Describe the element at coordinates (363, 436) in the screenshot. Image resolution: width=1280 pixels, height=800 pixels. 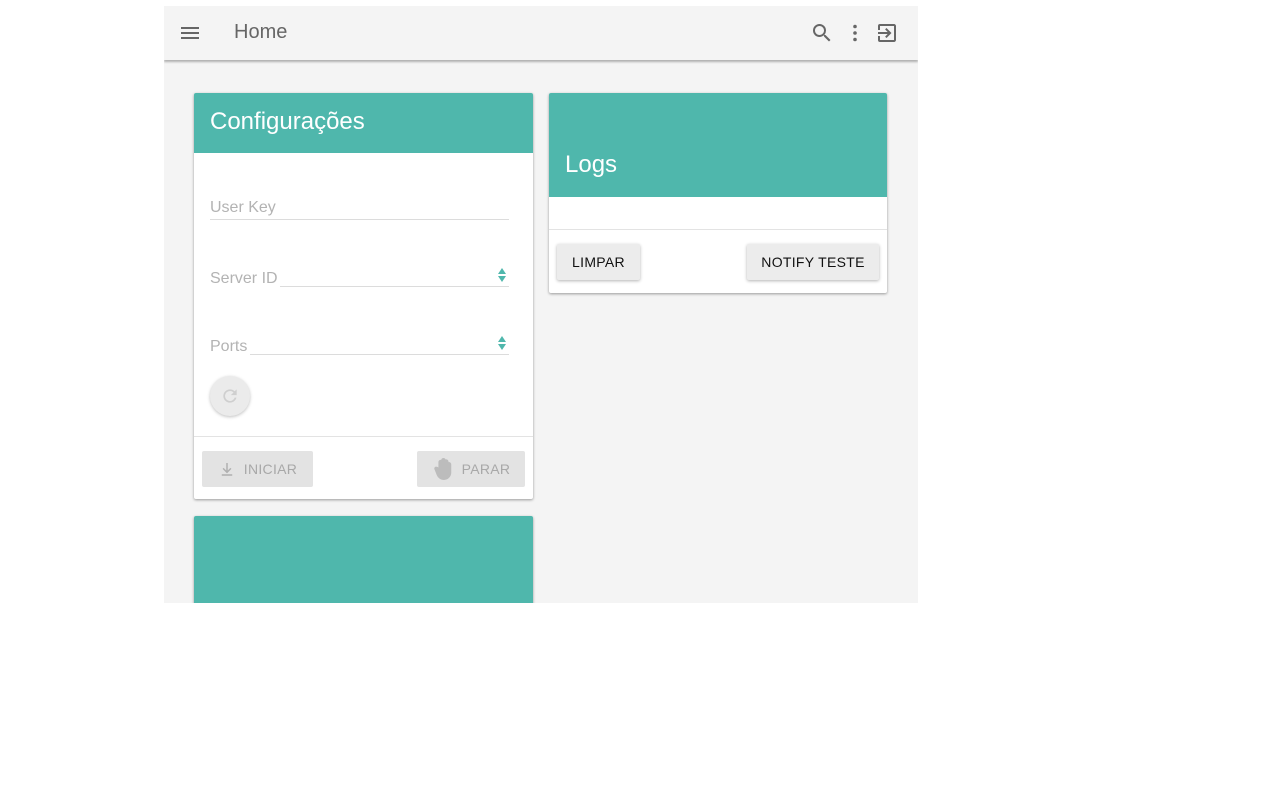
I see `config-card-divider` at that location.